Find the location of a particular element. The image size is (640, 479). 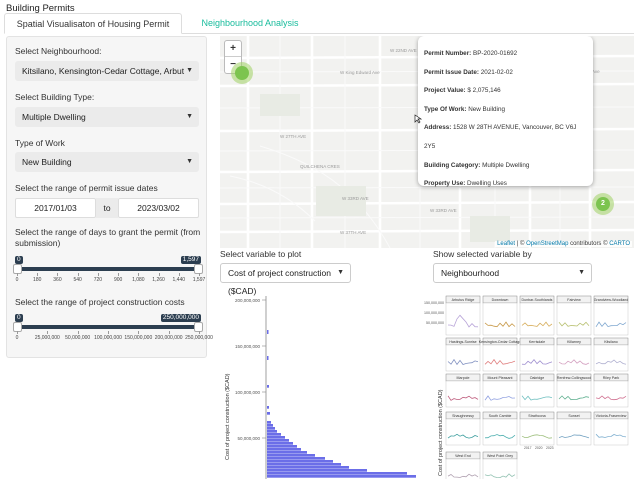

popup-row: Permit Number: BP-2020-01692 is located at coordinates (471, 53).